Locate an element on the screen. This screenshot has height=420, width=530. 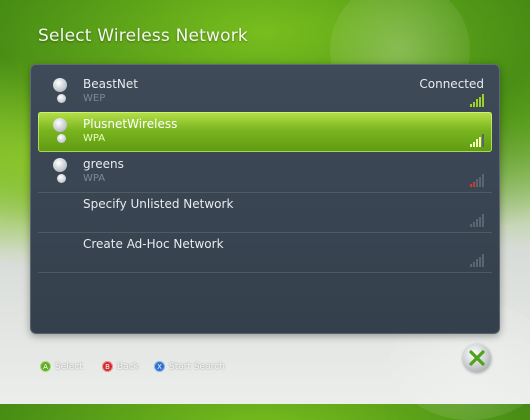
start-search-button: X Start Search is located at coordinates (189, 366).